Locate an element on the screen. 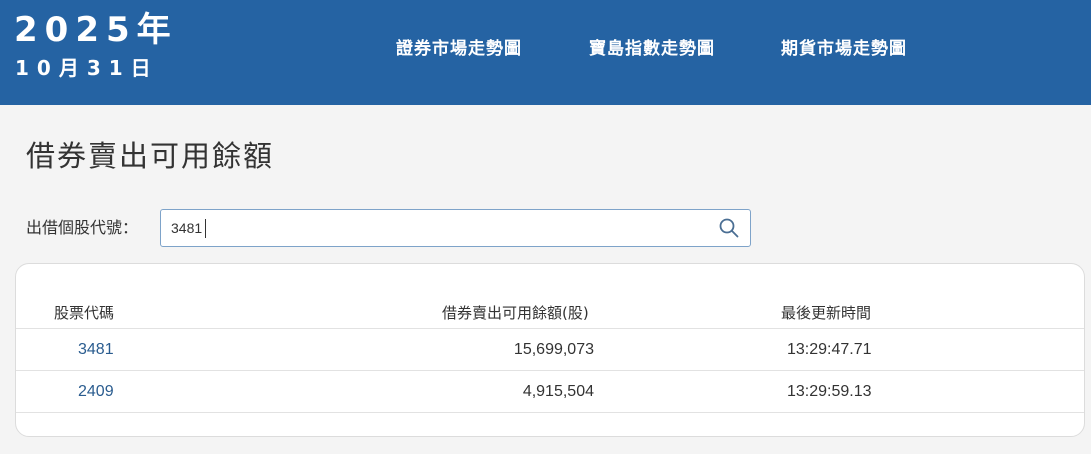 The width and height of the screenshot is (1091, 454). nav-formosa-index-chart: 寶島指數走勢圖 is located at coordinates (652, 49).